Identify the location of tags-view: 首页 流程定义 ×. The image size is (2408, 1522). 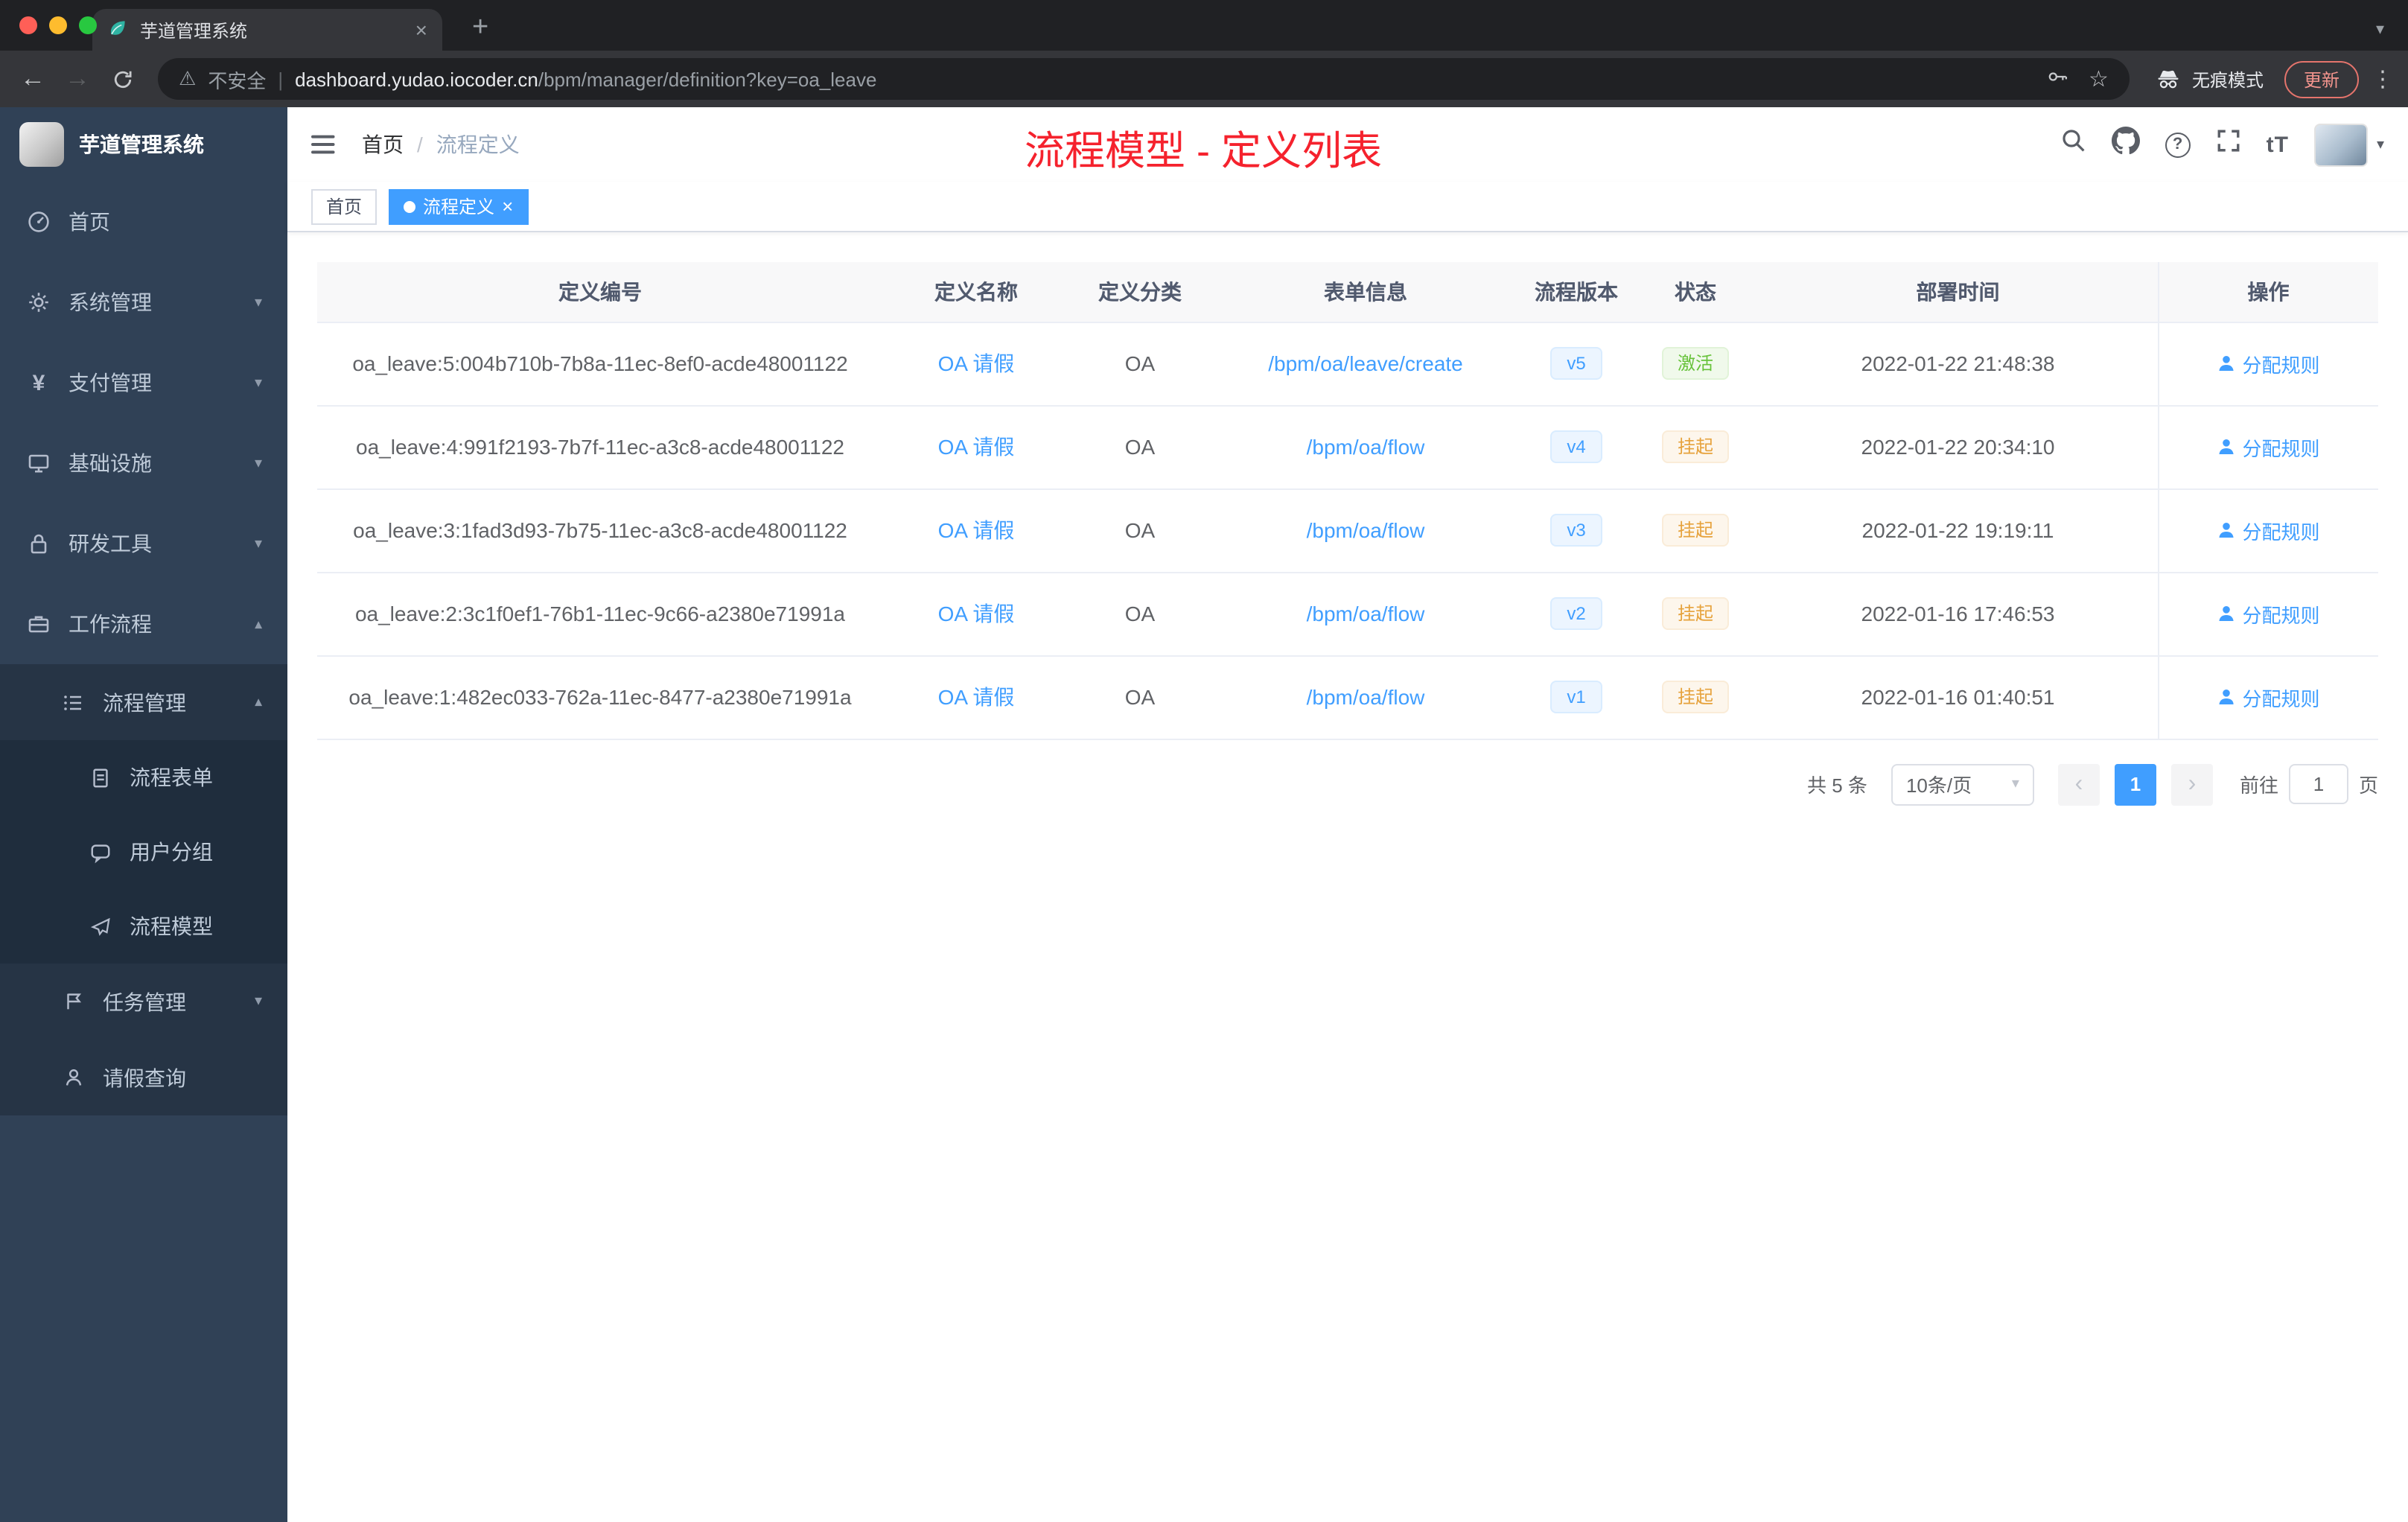
(1347, 207).